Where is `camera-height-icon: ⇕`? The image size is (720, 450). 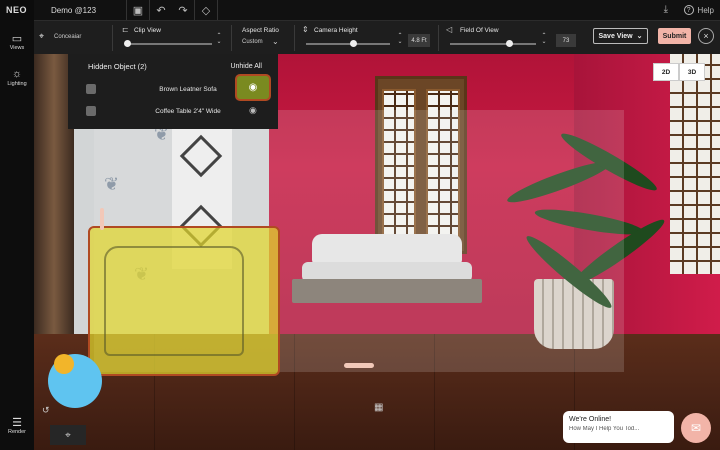 camera-height-icon: ⇕ is located at coordinates (305, 29).